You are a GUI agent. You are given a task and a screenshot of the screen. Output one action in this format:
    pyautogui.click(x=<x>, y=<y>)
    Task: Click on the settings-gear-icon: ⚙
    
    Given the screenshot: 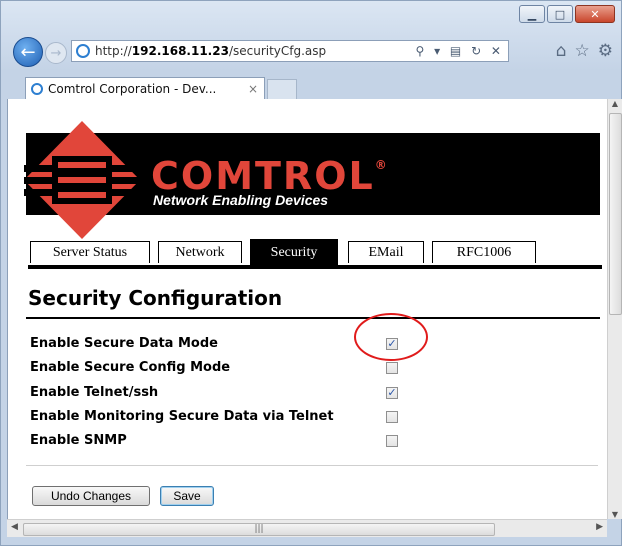 What is the action you would take?
    pyautogui.click(x=605, y=51)
    